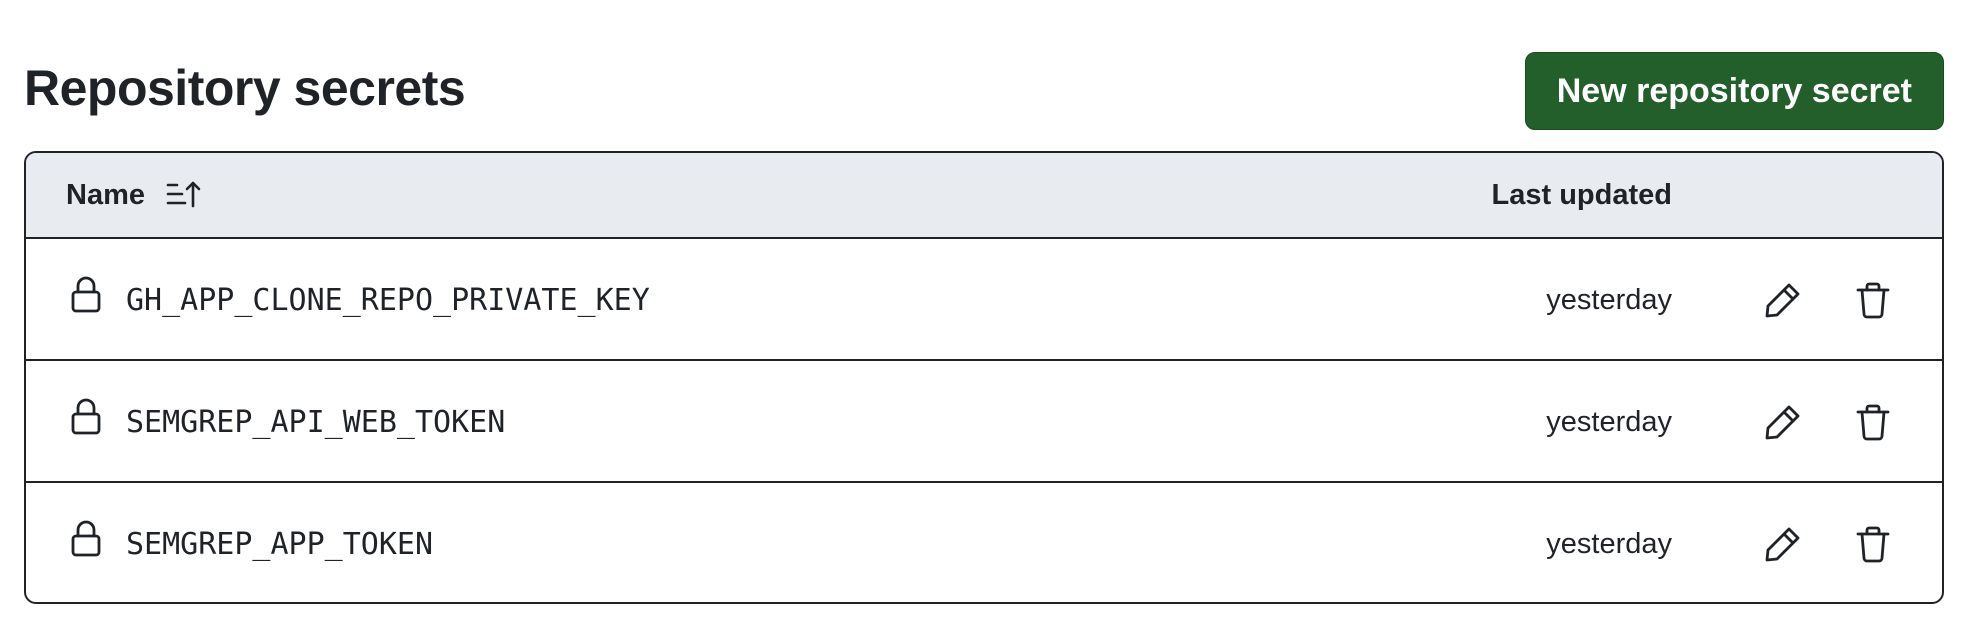 The height and width of the screenshot is (642, 1962). Describe the element at coordinates (1581, 194) in the screenshot. I see `last-updated-column-header: Last updated` at that location.